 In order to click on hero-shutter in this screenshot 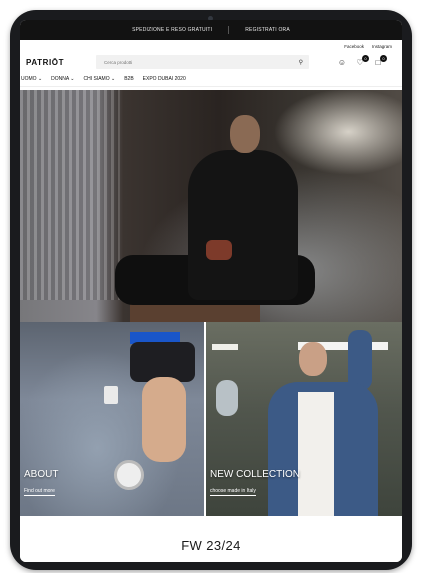, I will do `click(70, 195)`.